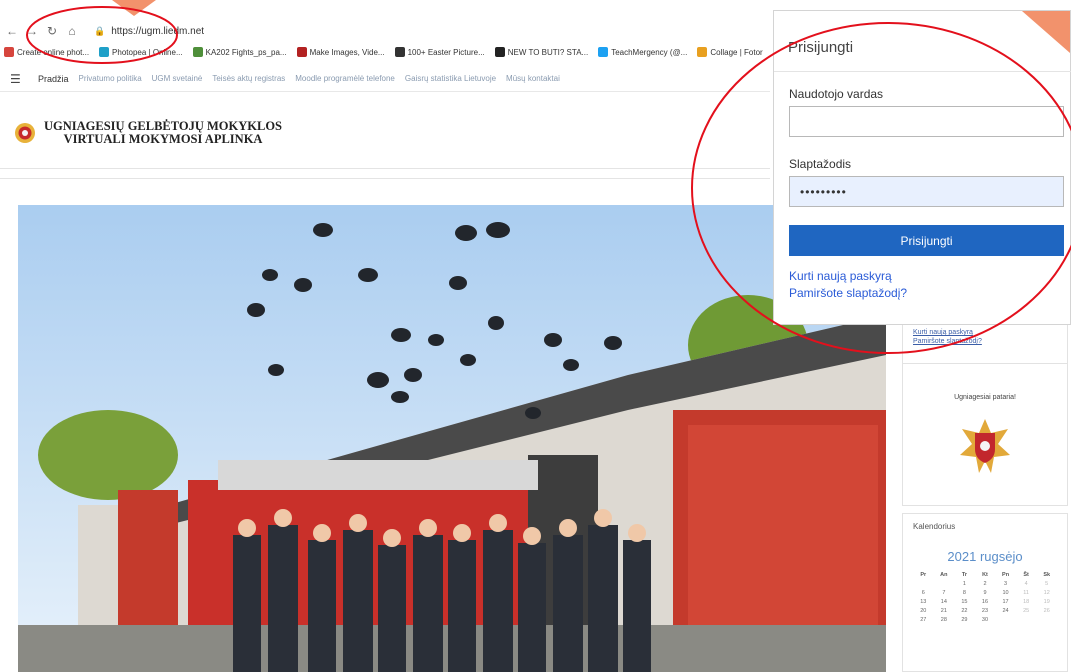  What do you see at coordinates (926, 240) in the screenshot?
I see `login-button: Prisijungti` at bounding box center [926, 240].